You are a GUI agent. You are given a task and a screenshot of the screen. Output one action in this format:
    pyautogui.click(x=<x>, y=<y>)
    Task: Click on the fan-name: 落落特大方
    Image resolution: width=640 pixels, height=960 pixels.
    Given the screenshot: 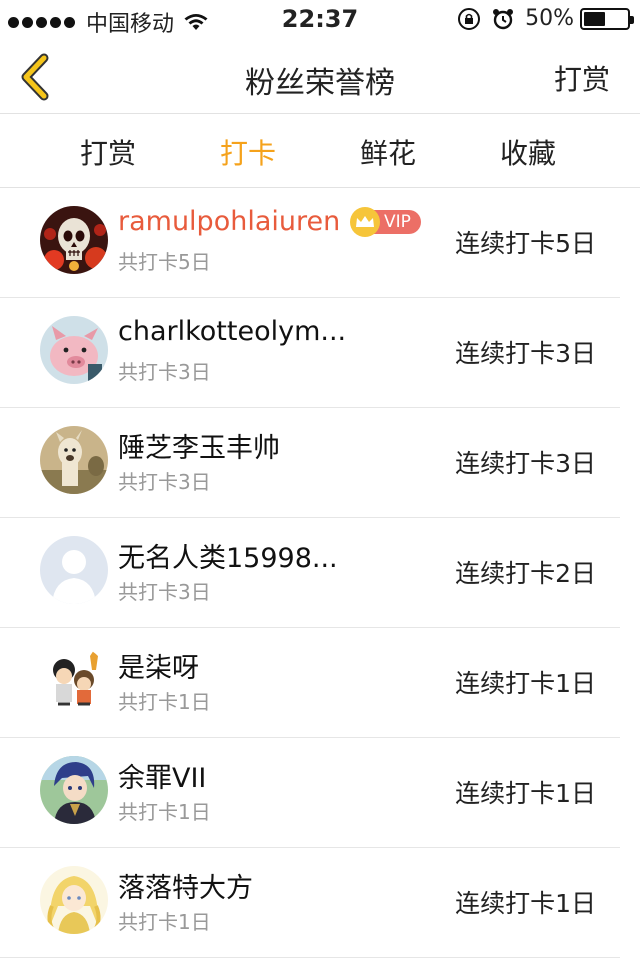 What is the action you would take?
    pyautogui.click(x=185, y=888)
    